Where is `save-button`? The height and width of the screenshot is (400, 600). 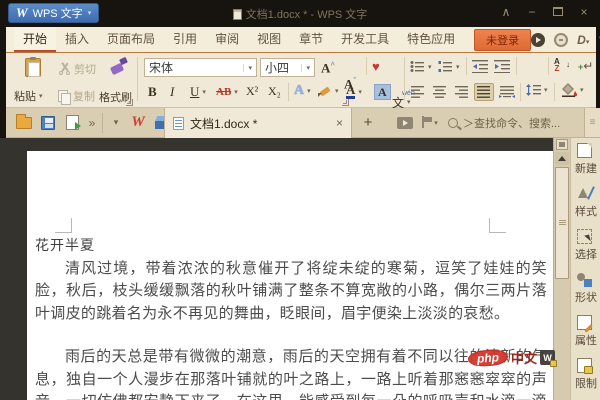
save-button is located at coordinates (48, 122).